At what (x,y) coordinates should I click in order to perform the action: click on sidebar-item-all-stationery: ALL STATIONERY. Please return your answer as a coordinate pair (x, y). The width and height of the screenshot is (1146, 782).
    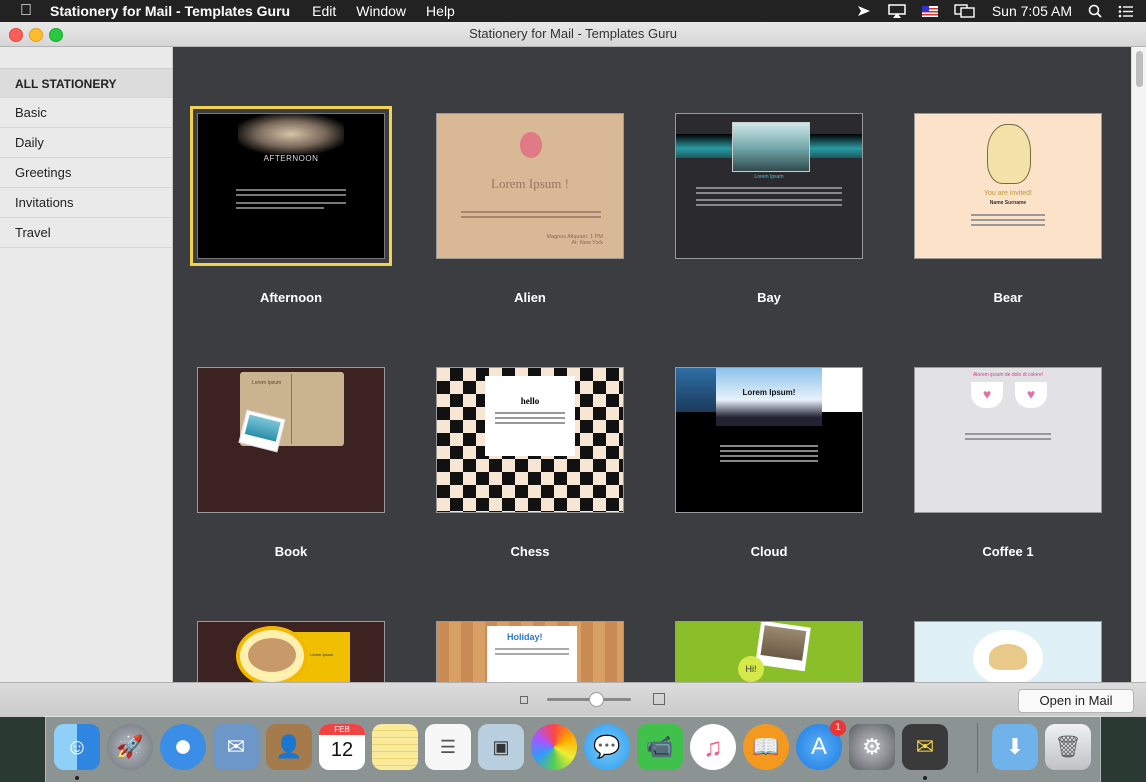
    Looking at the image, I should click on (86, 83).